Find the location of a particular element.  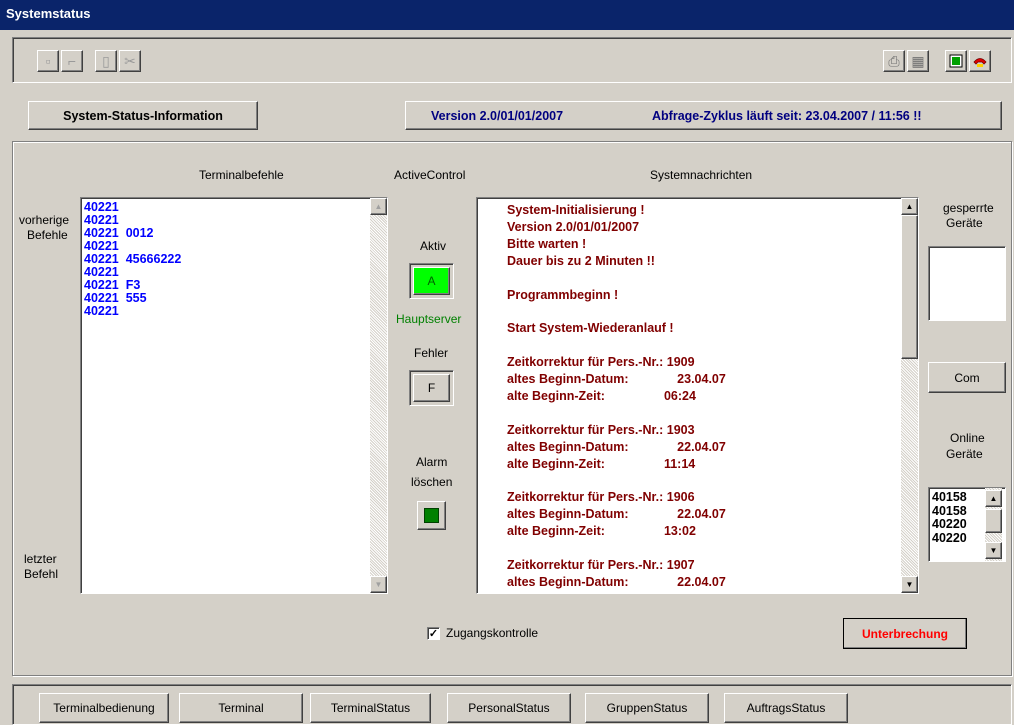

tab-personalstatus: PersonalStatus is located at coordinates (509, 708).